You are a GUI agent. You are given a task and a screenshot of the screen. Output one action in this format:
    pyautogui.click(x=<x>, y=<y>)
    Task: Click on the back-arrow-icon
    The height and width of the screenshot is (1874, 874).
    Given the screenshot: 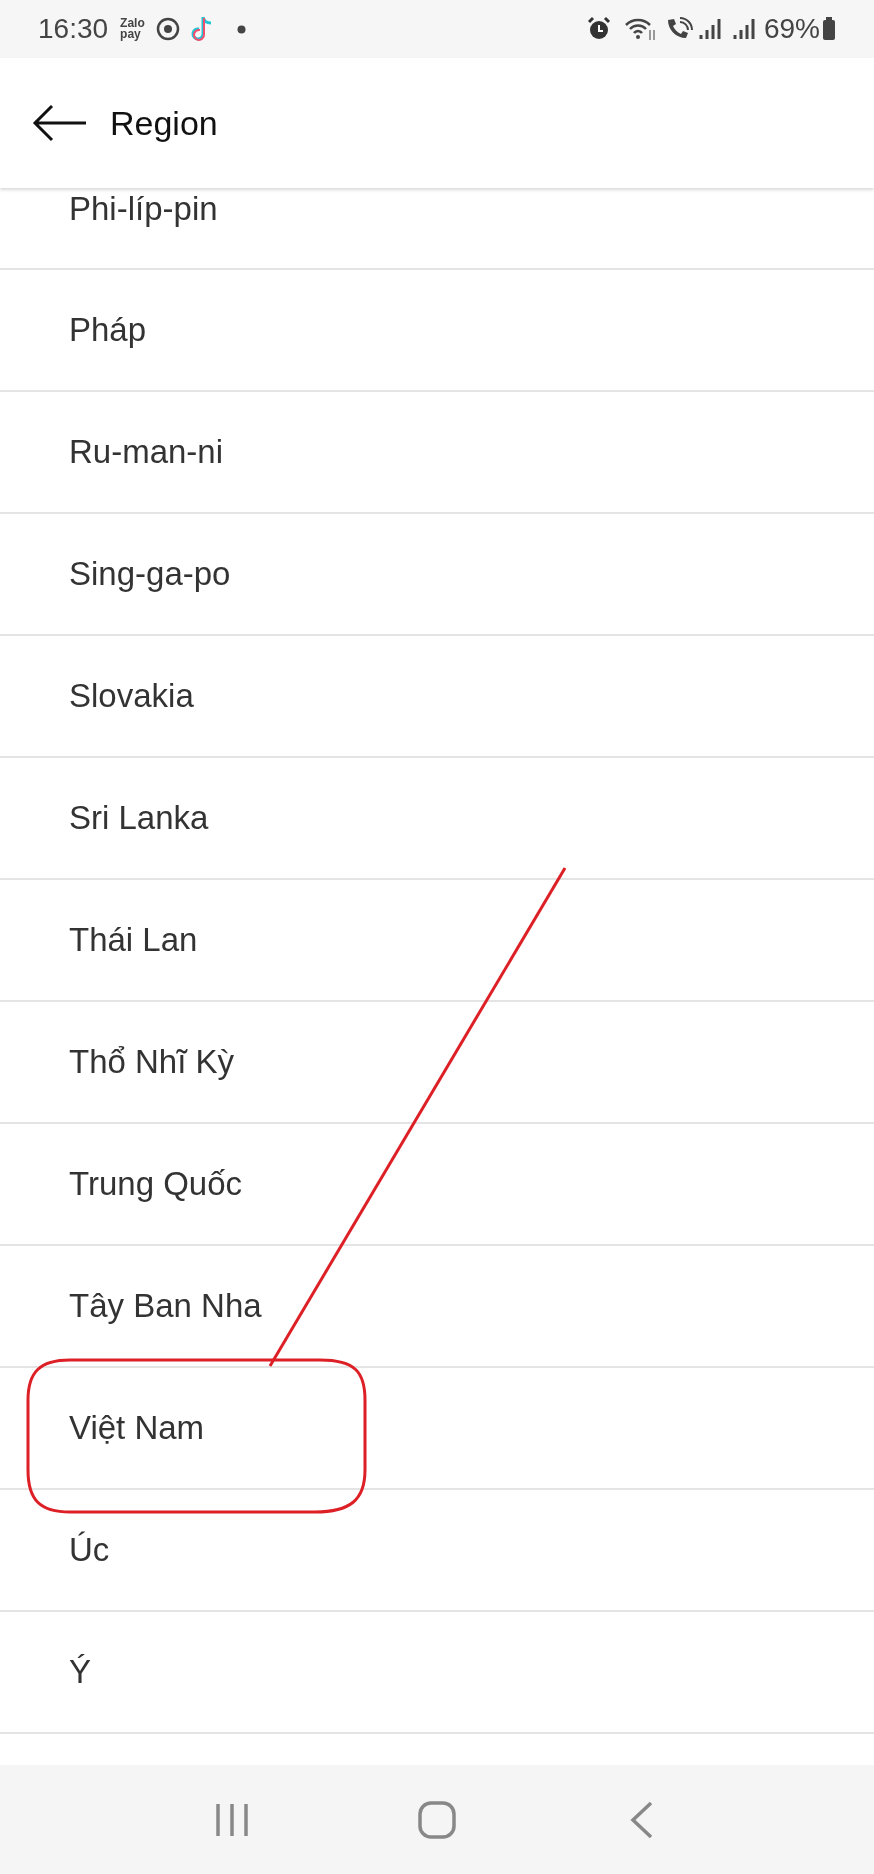 What is the action you would take?
    pyautogui.click(x=60, y=123)
    